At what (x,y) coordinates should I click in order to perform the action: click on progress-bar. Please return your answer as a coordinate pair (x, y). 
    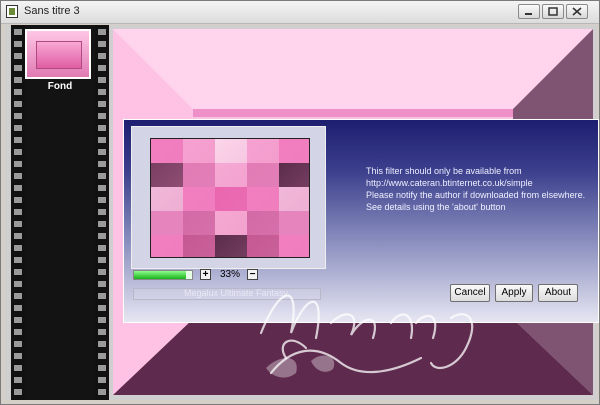
    Looking at the image, I should click on (163, 275).